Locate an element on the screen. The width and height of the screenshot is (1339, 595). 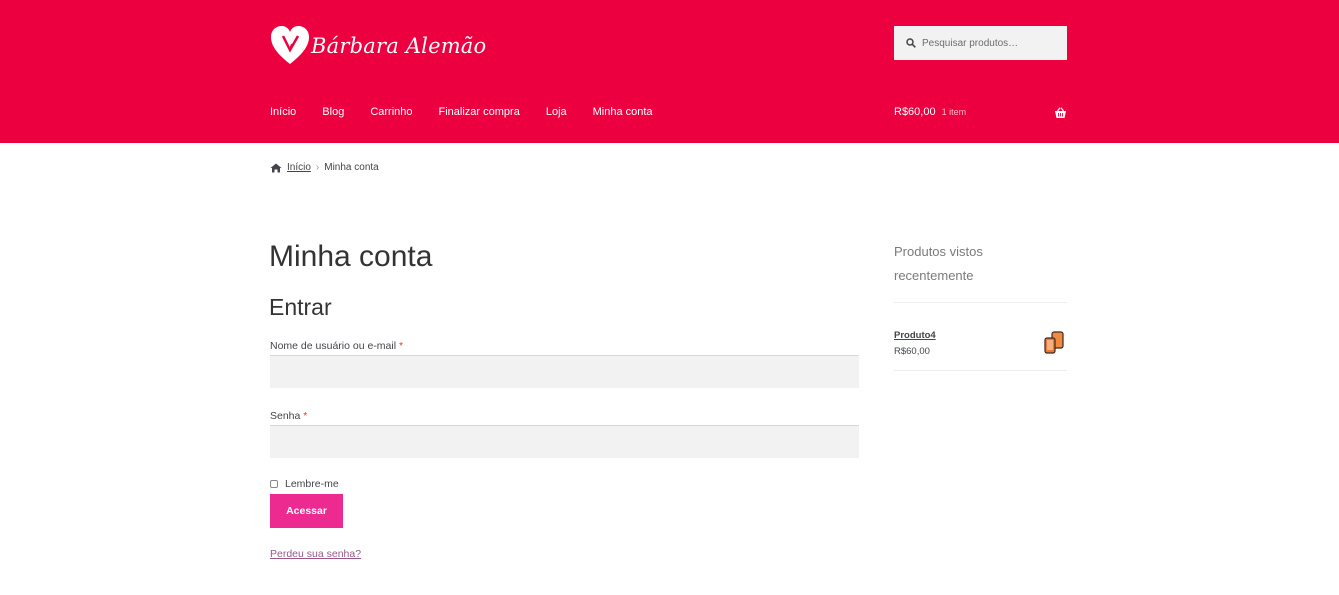
remember-me-label: Lembre-me is located at coordinates (312, 484).